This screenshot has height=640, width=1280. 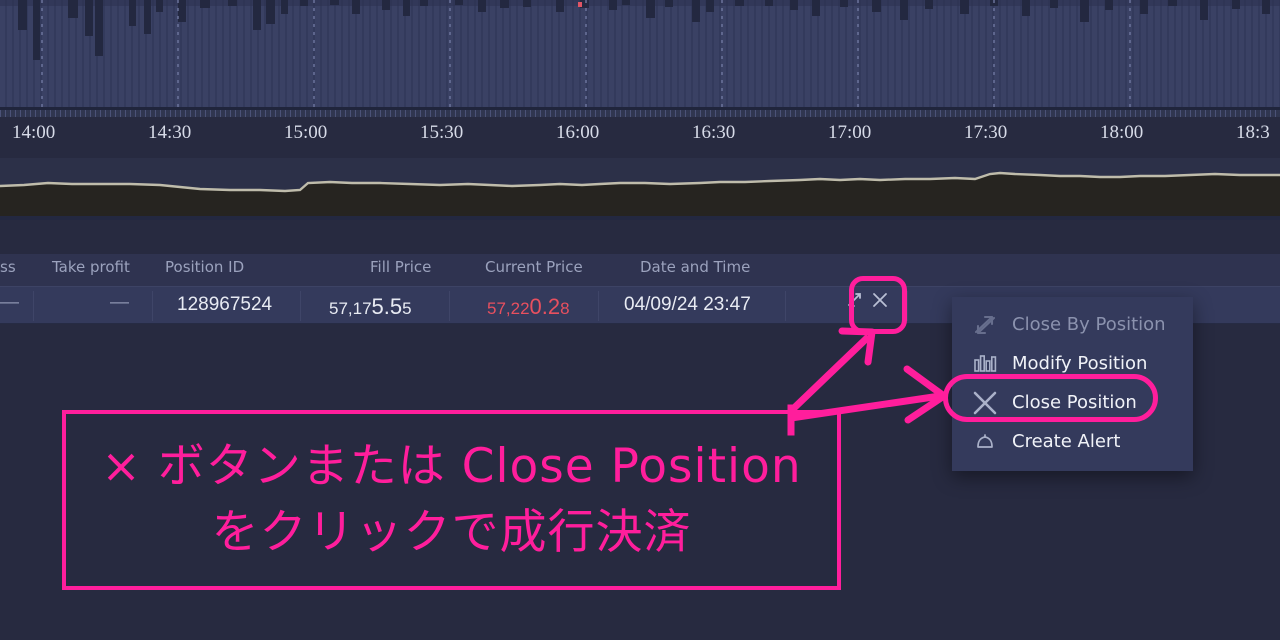 What do you see at coordinates (442, 132) in the screenshot?
I see `time-axis-label: 15:30` at bounding box center [442, 132].